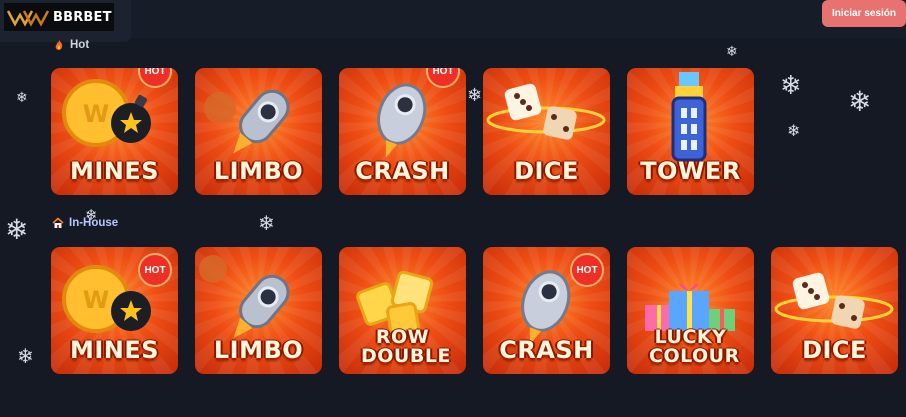 The height and width of the screenshot is (417, 906). Describe the element at coordinates (690, 171) in the screenshot. I see `game-title: TOWER` at that location.